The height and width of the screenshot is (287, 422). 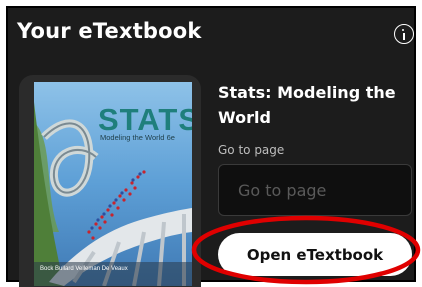 I want to click on panel-title: Your eTextbook, so click(x=109, y=31).